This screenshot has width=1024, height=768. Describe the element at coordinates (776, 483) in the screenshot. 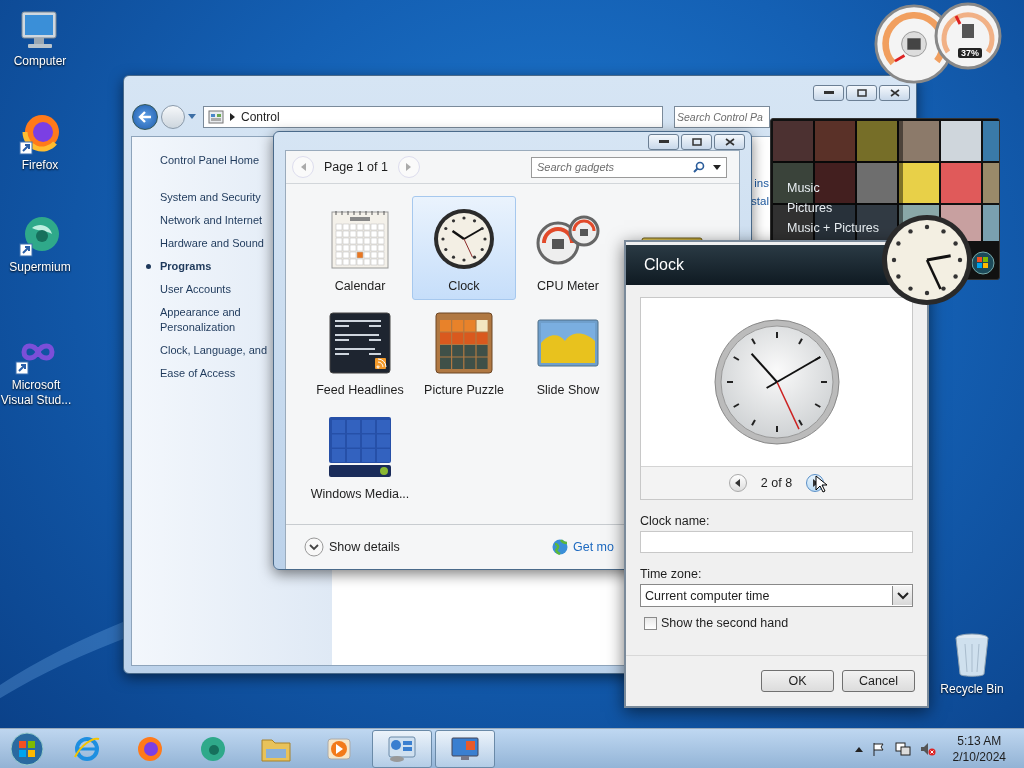

I see `clock-style-counter: 2 of 8` at that location.